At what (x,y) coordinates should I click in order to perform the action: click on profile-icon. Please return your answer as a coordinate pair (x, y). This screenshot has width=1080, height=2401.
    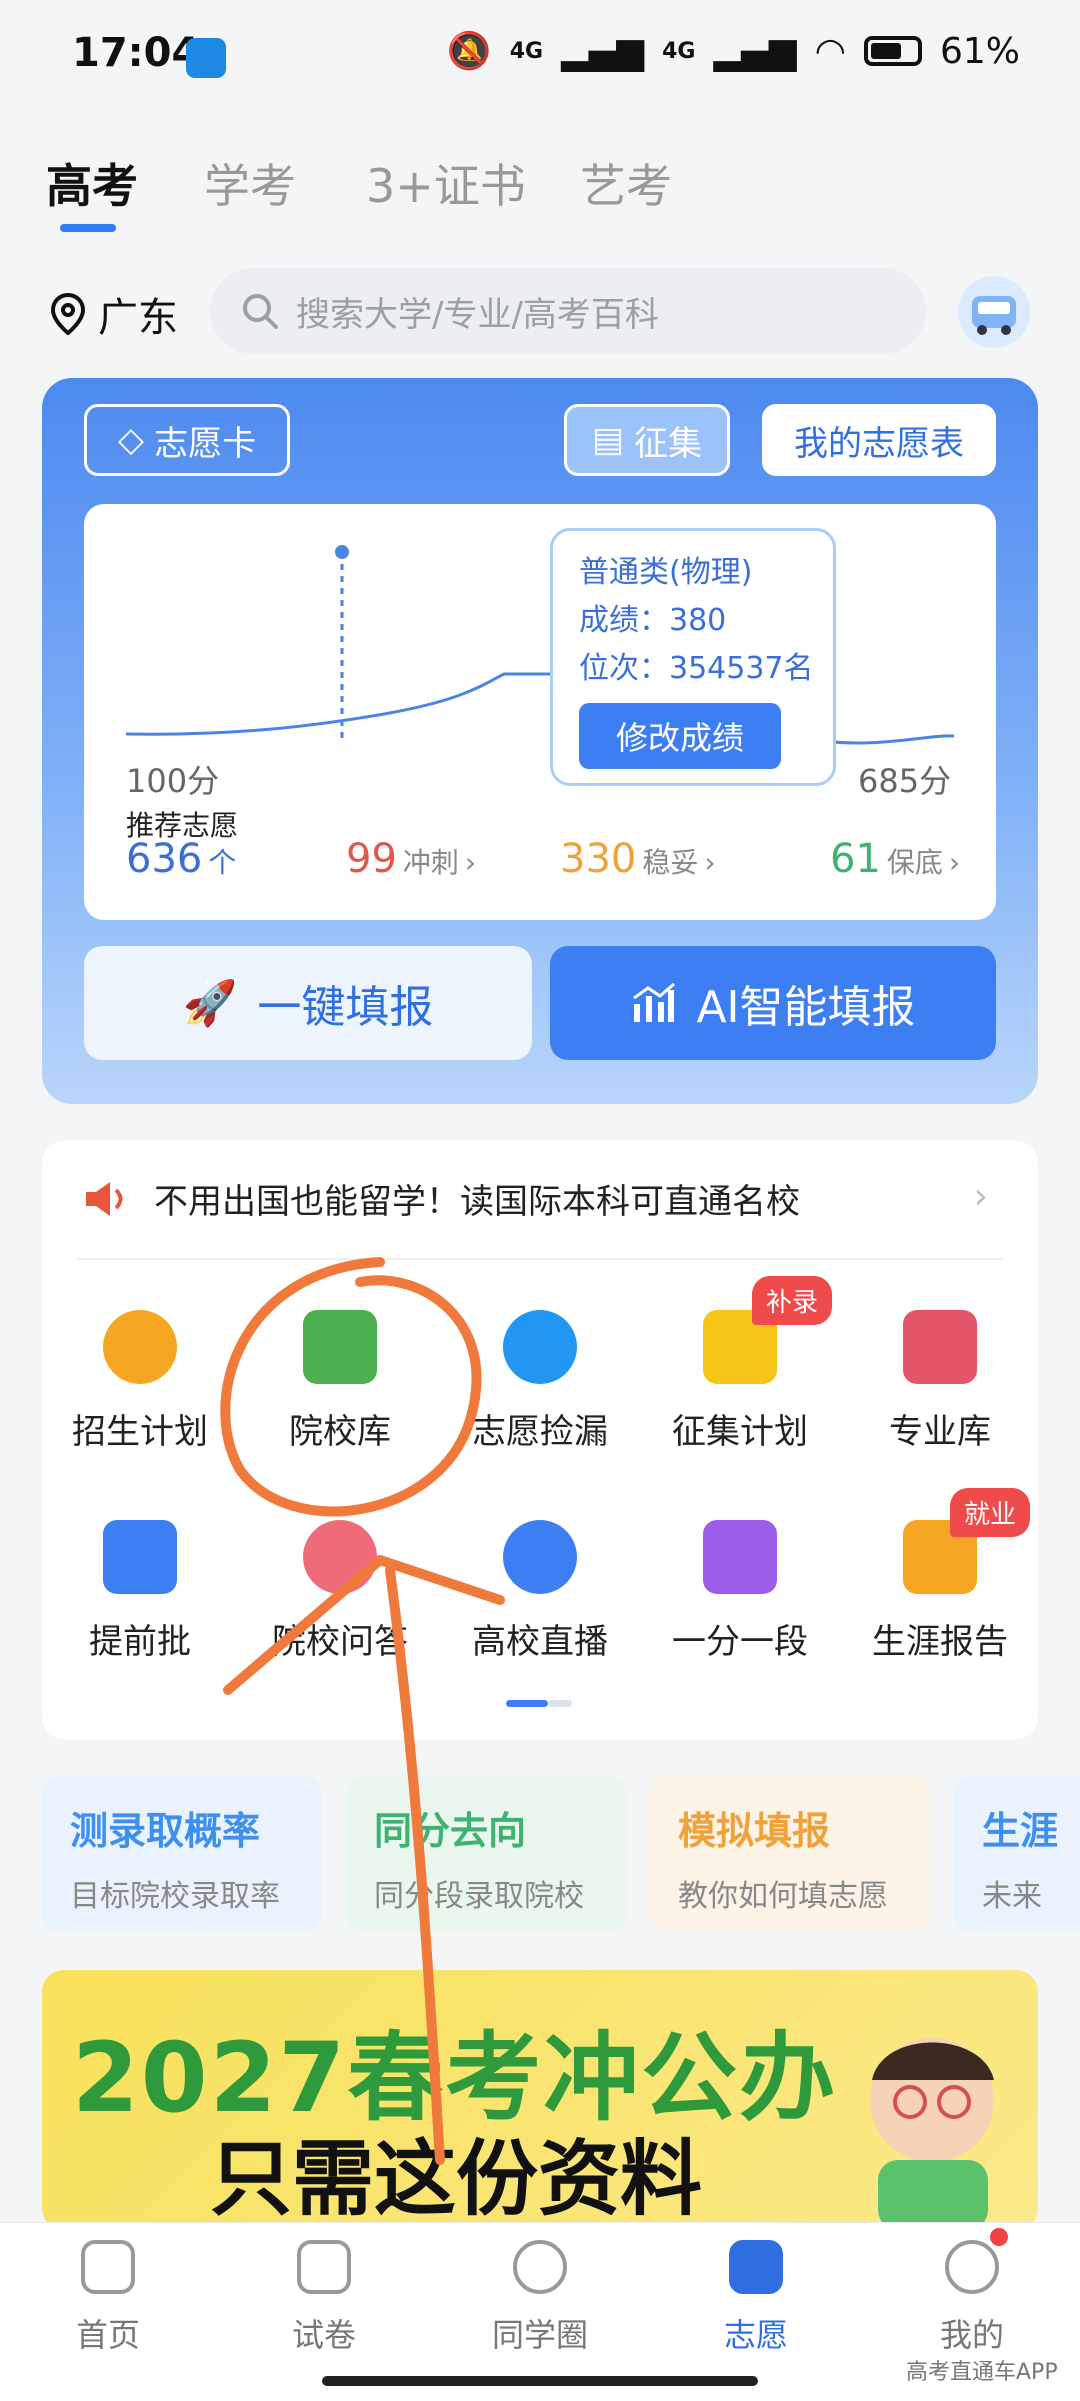
    Looking at the image, I should click on (972, 2267).